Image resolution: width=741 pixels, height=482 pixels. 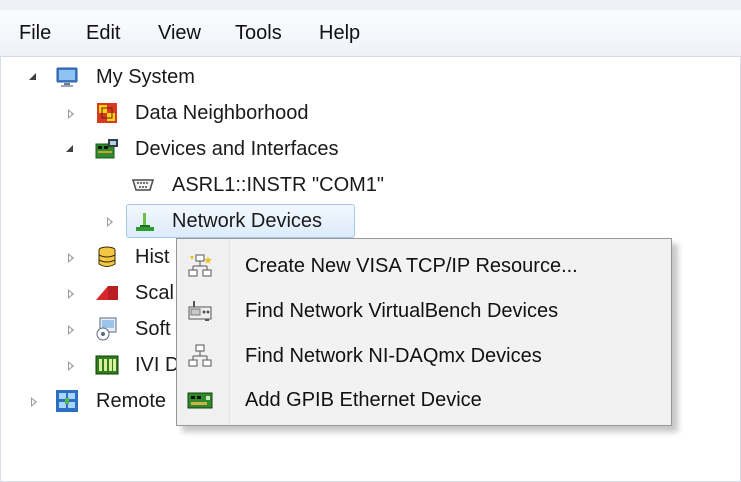 What do you see at coordinates (200, 400) in the screenshot?
I see `gpib-ethernet-icon` at bounding box center [200, 400].